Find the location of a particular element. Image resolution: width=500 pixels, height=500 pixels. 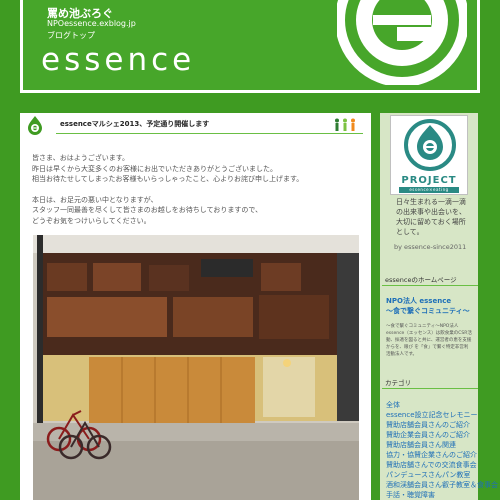

npo-title-line: 〜食で繋ぐコミュニティ〜 is located at coordinates (428, 311).